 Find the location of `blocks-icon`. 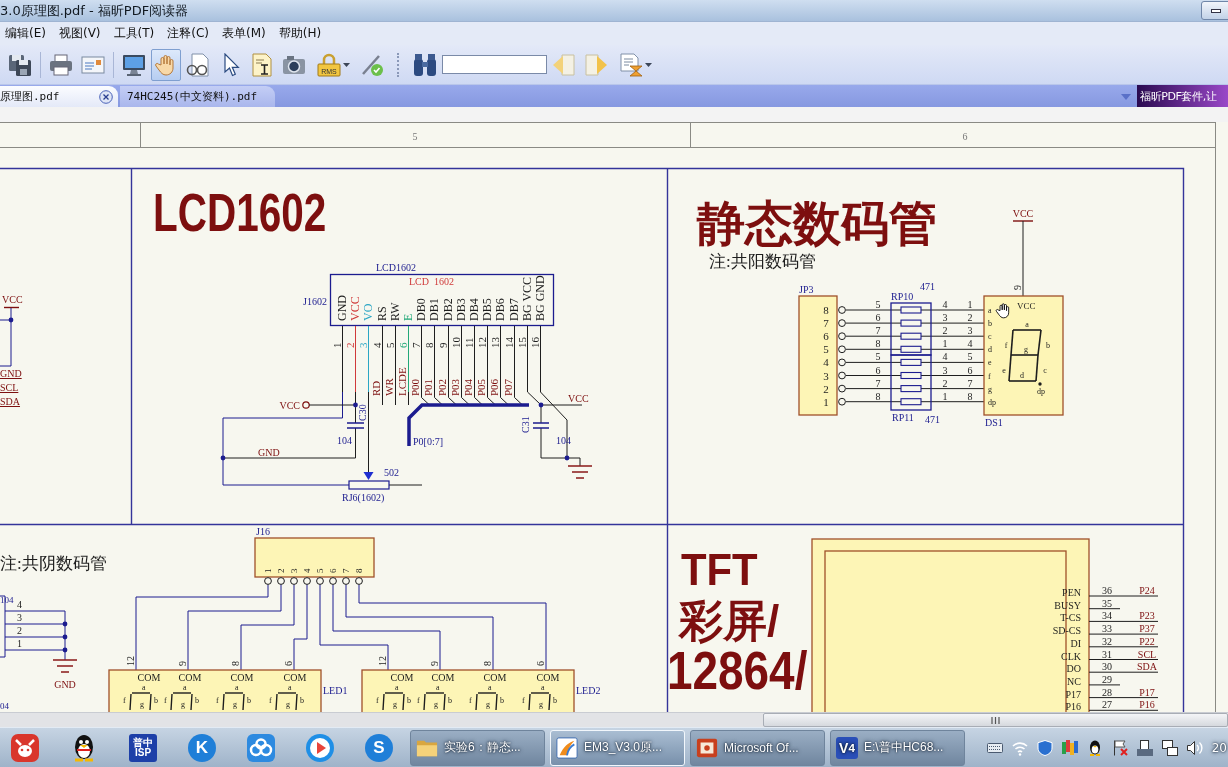

blocks-icon is located at coordinates (1069, 747).